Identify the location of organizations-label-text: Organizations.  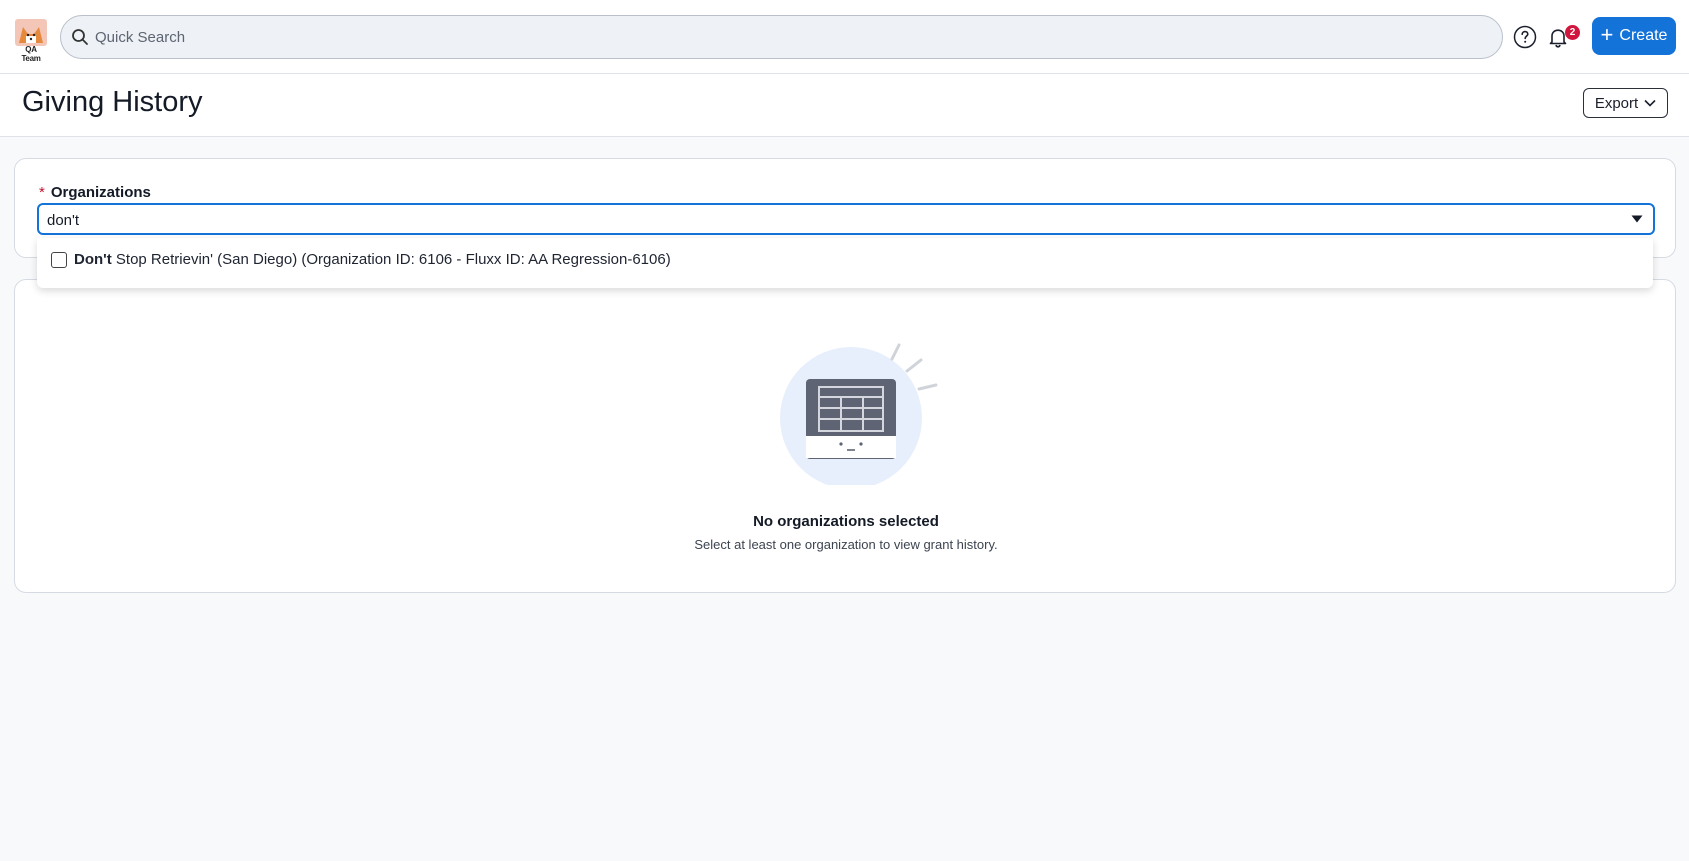
(100, 192).